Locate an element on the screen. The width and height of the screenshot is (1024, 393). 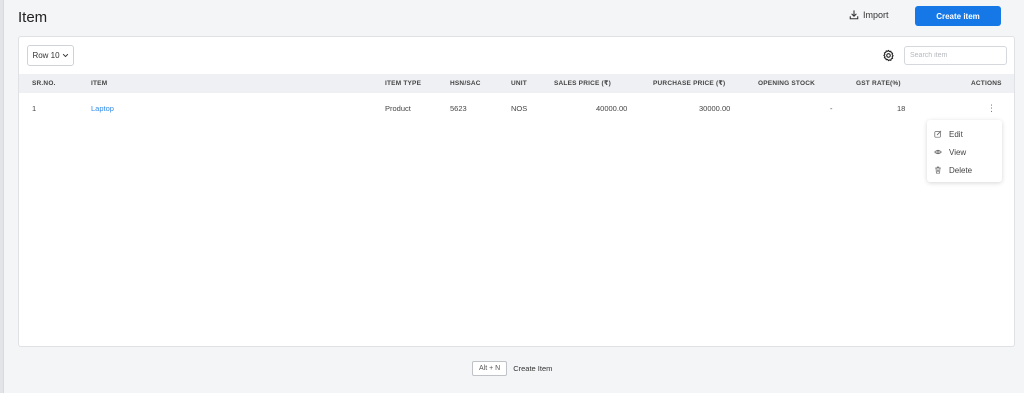
column-header-unit: UNIT is located at coordinates (519, 83).